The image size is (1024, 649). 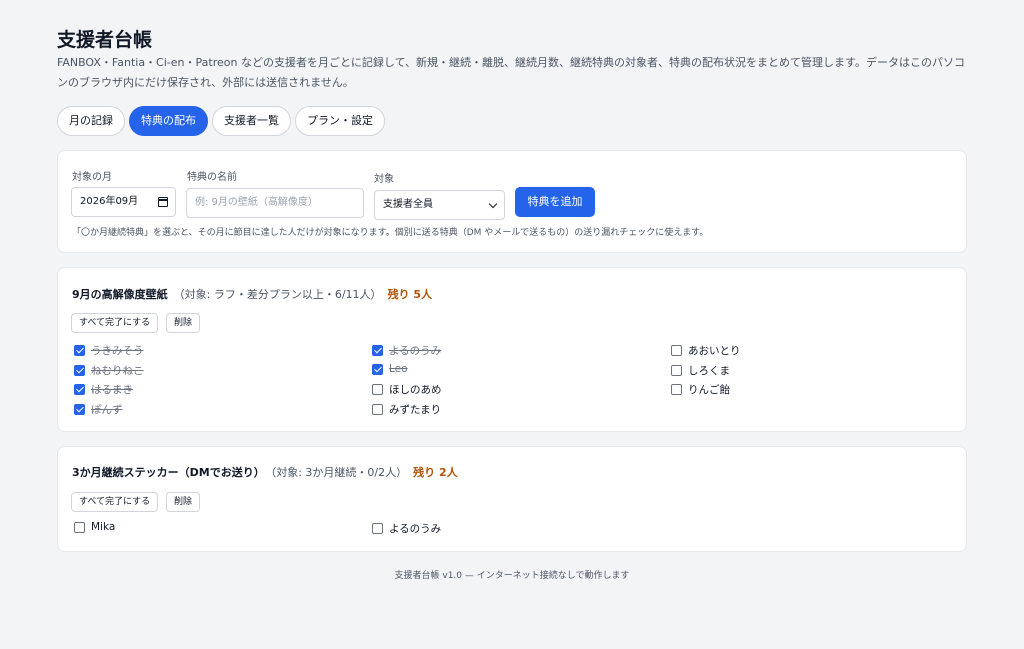 I want to click on tab-benefit-distribution: 特典の配布, so click(x=168, y=121).